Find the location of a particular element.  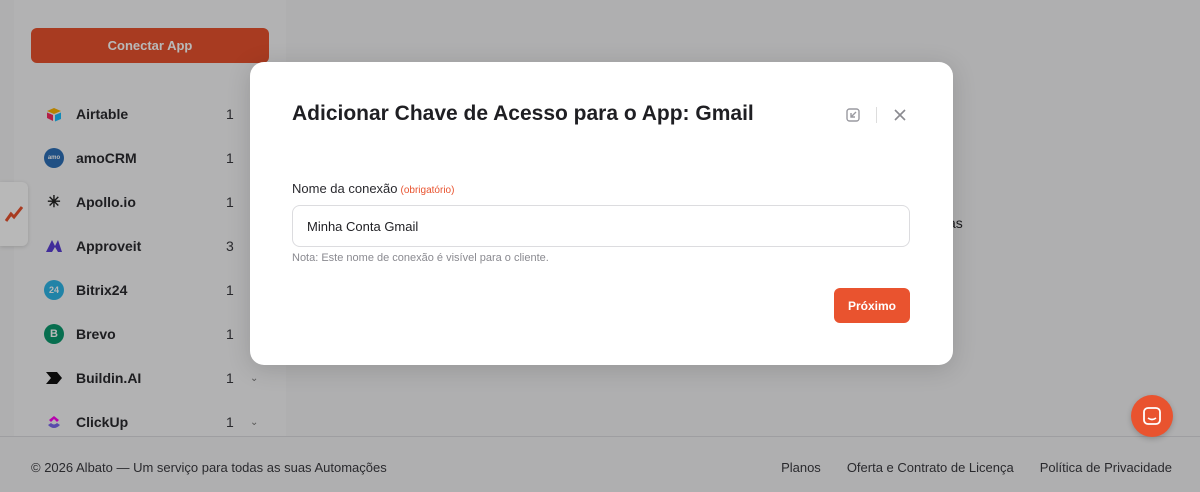

required-tag: (obrigatório) is located at coordinates (427, 190).